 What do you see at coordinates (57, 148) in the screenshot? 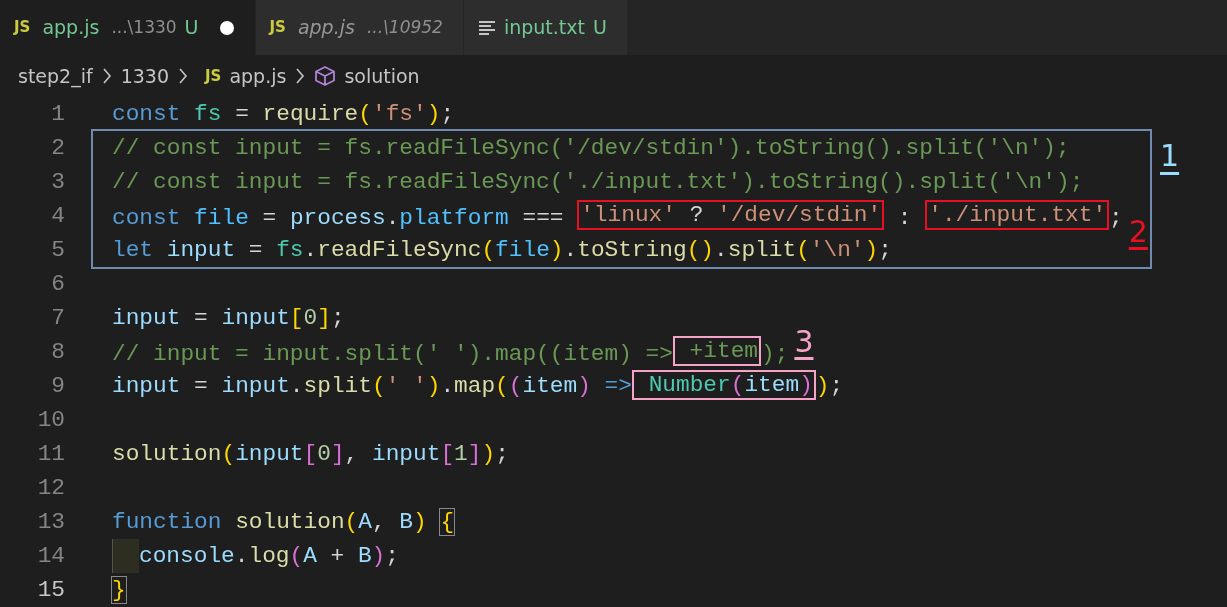
I see `line-number: 2` at bounding box center [57, 148].